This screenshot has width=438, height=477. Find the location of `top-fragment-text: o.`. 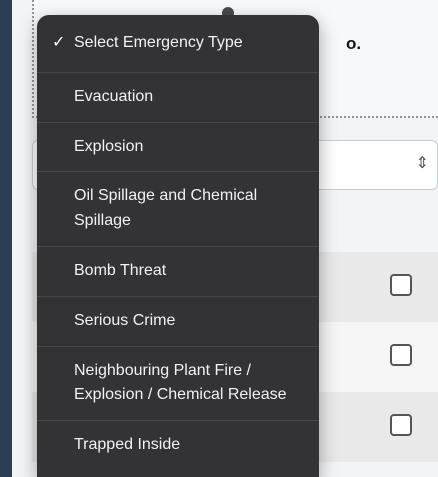

top-fragment-text: o. is located at coordinates (354, 43).